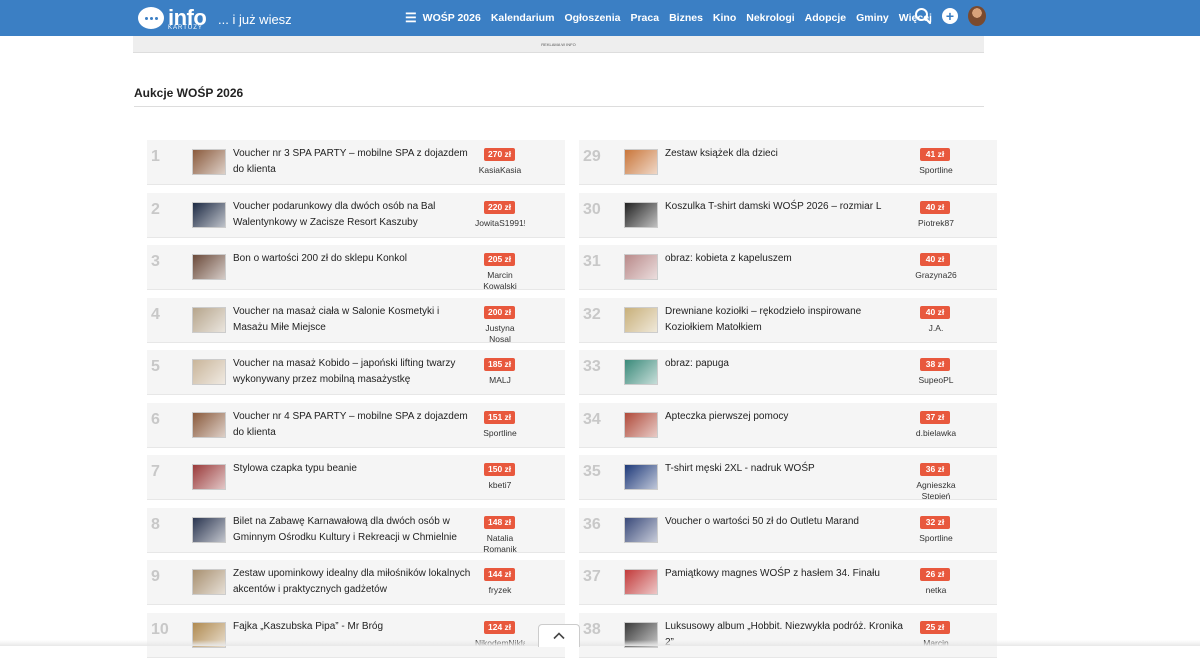 The image size is (1200, 665). What do you see at coordinates (936, 490) in the screenshot?
I see `top-bidder: Agnieszka Stępień` at bounding box center [936, 490].